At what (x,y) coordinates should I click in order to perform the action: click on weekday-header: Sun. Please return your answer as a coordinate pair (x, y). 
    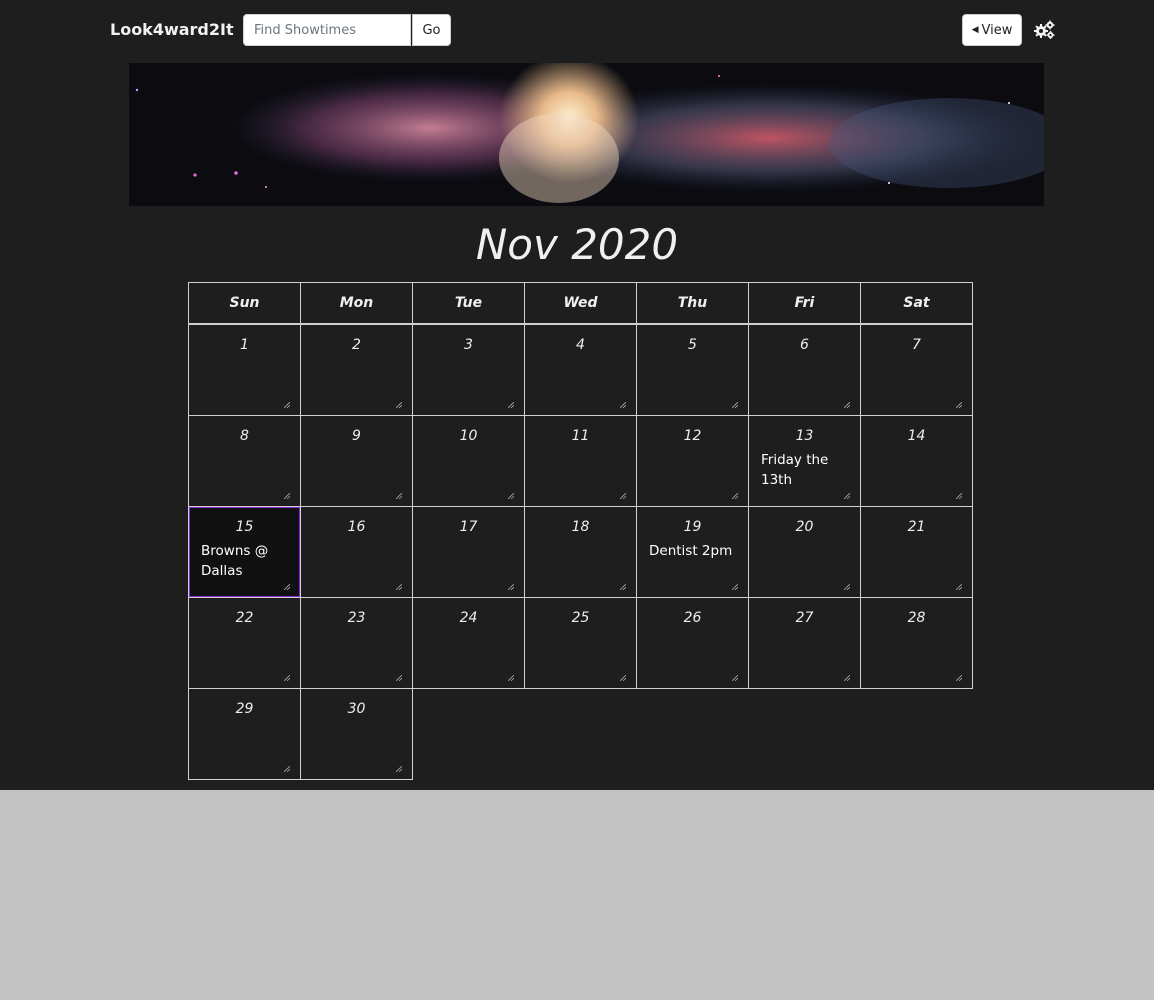
    Looking at the image, I should click on (244, 303).